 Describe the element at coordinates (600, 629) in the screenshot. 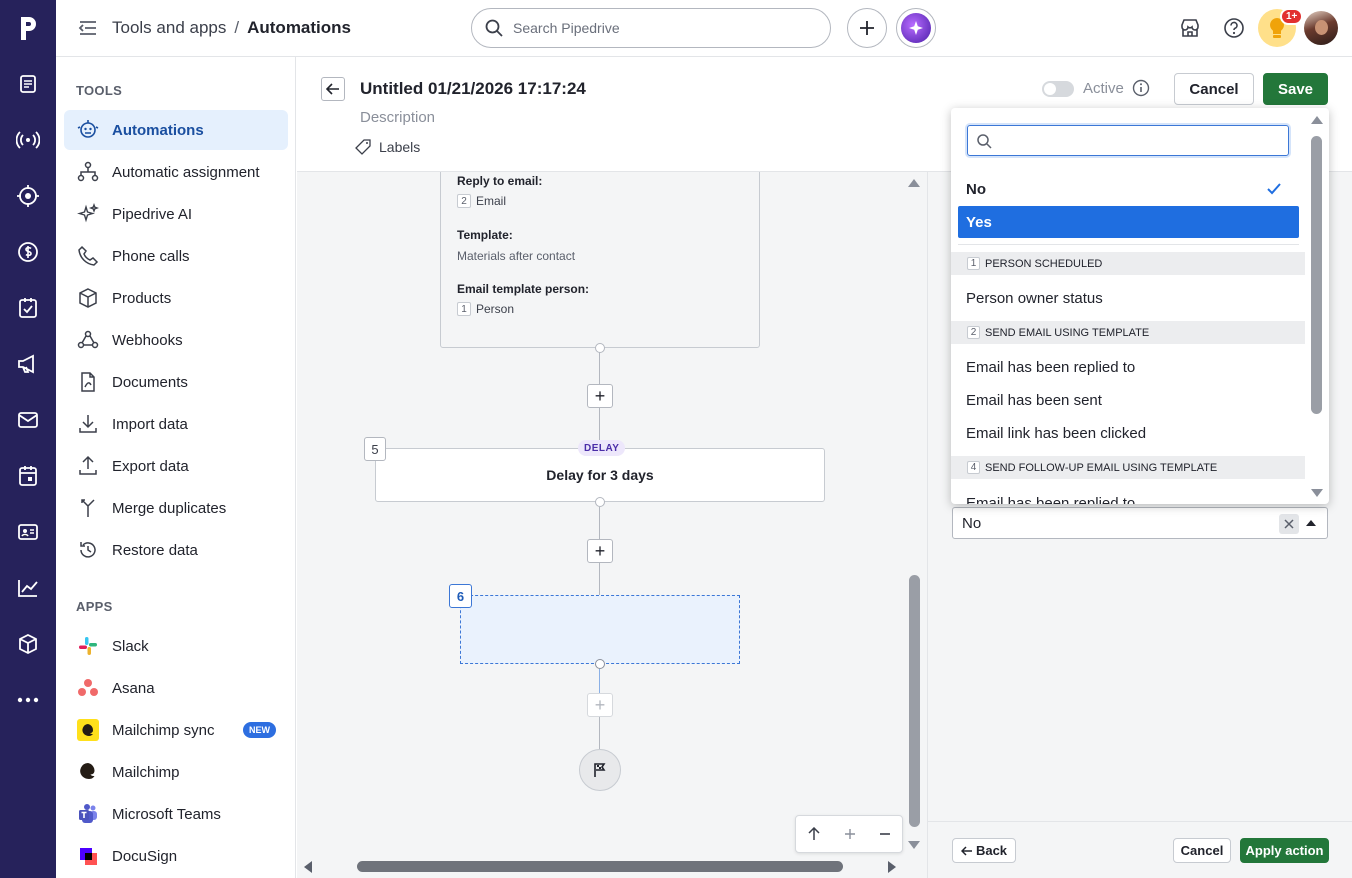

I see `new-step-placeholder` at that location.